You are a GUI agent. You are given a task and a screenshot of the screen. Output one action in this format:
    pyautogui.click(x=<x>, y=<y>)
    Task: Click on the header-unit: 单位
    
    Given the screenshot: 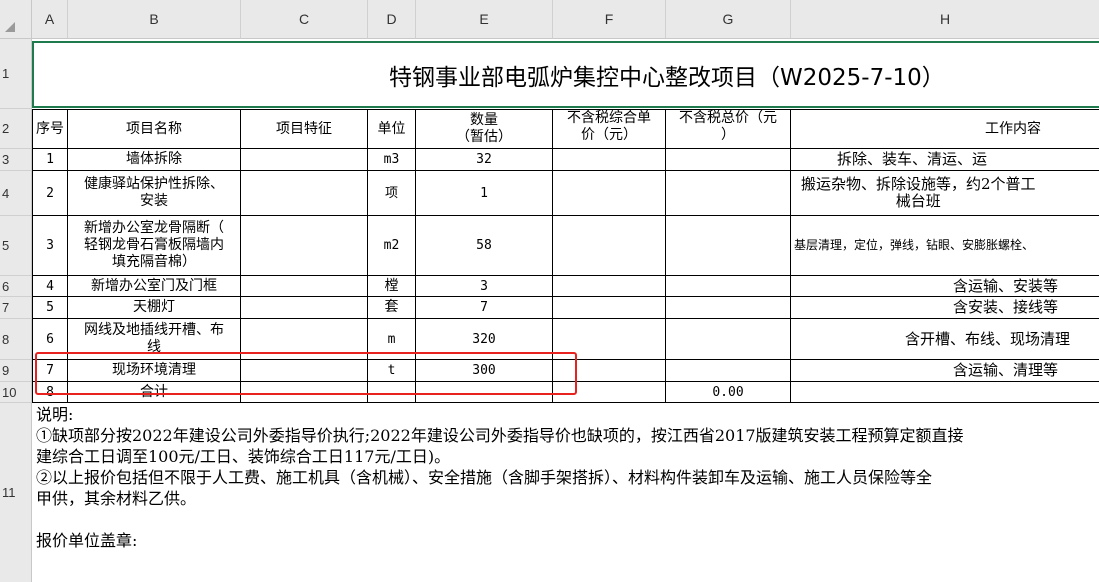 What is the action you would take?
    pyautogui.click(x=392, y=129)
    